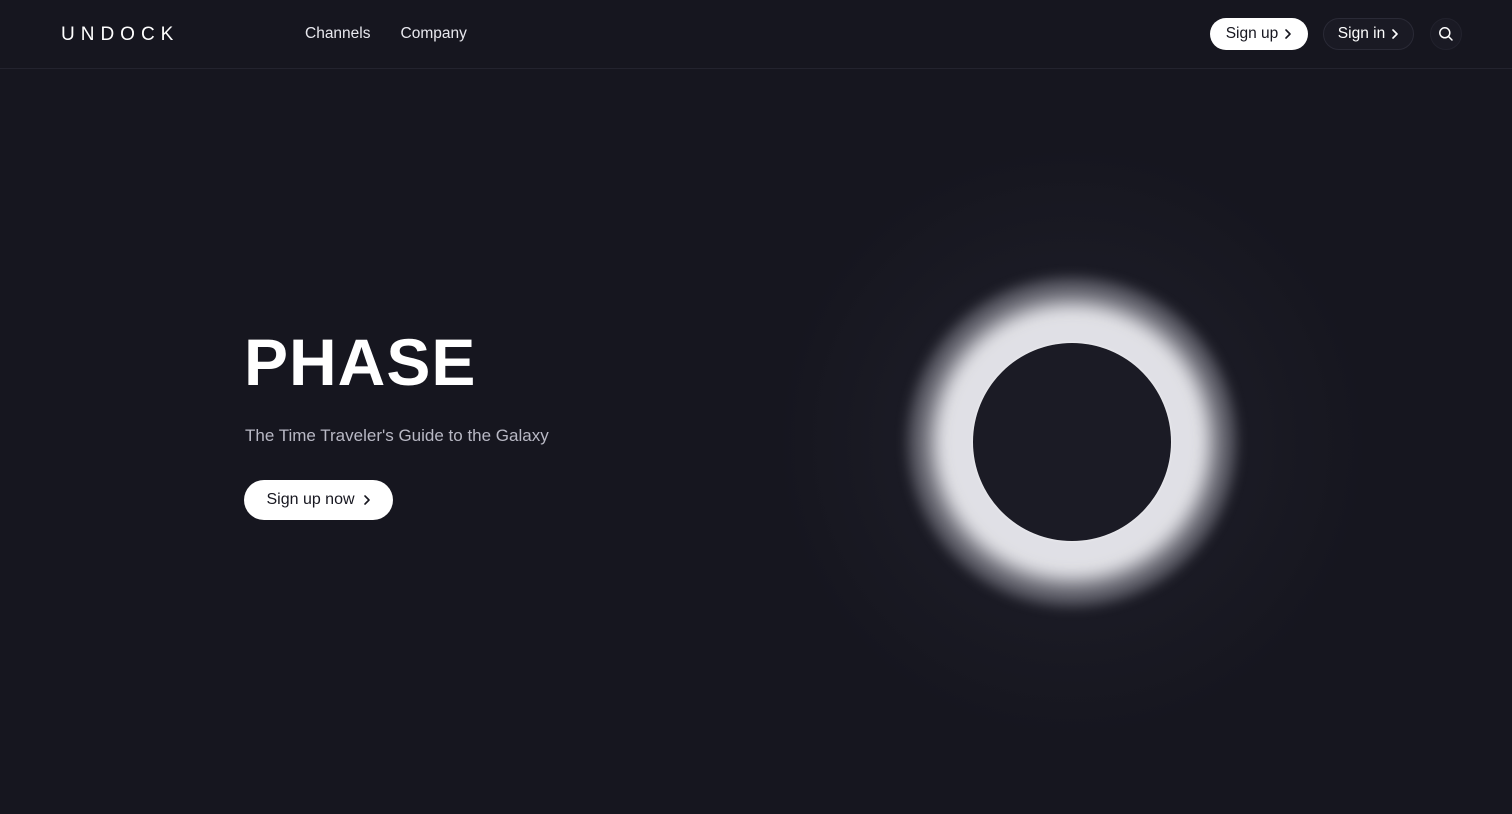 This screenshot has width=1512, height=814. What do you see at coordinates (1361, 33) in the screenshot?
I see `sign-in-label: Sign in` at bounding box center [1361, 33].